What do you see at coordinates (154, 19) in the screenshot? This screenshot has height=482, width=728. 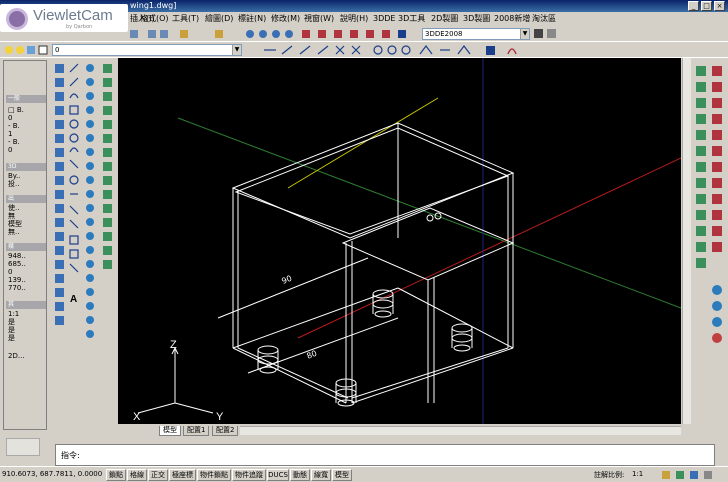 I see `menu-format: 格式(O)` at bounding box center [154, 19].